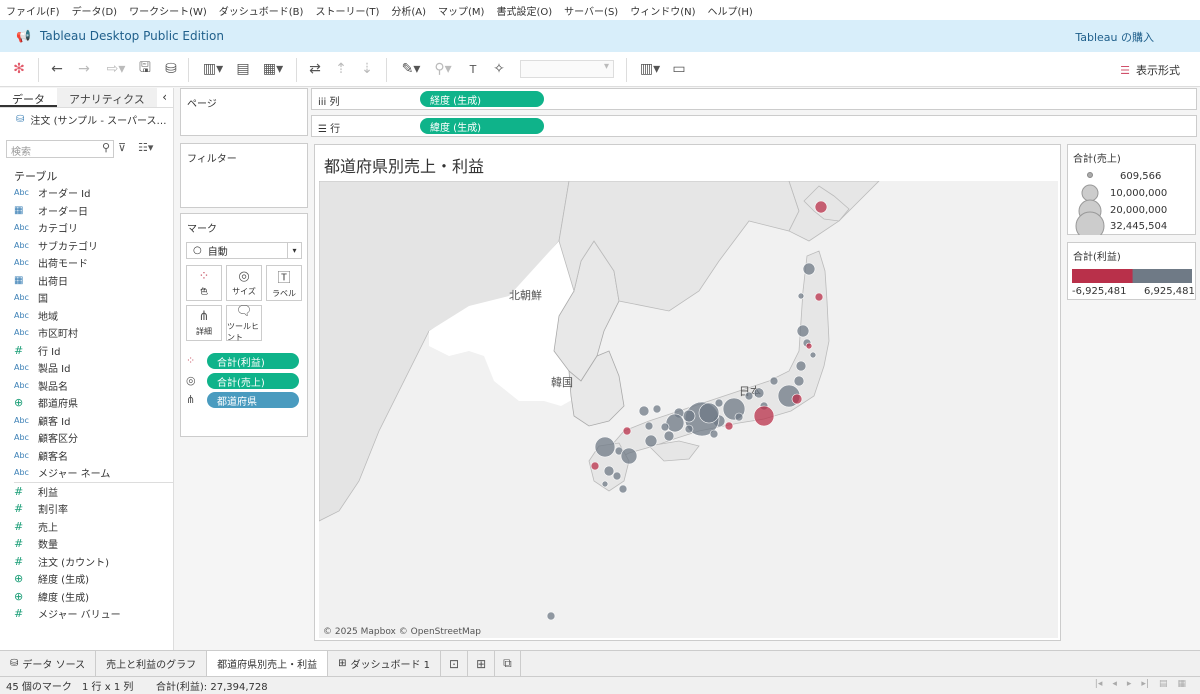 This screenshot has height=694, width=1200. I want to click on field-item: ⊕ 都道府県, so click(92, 403).